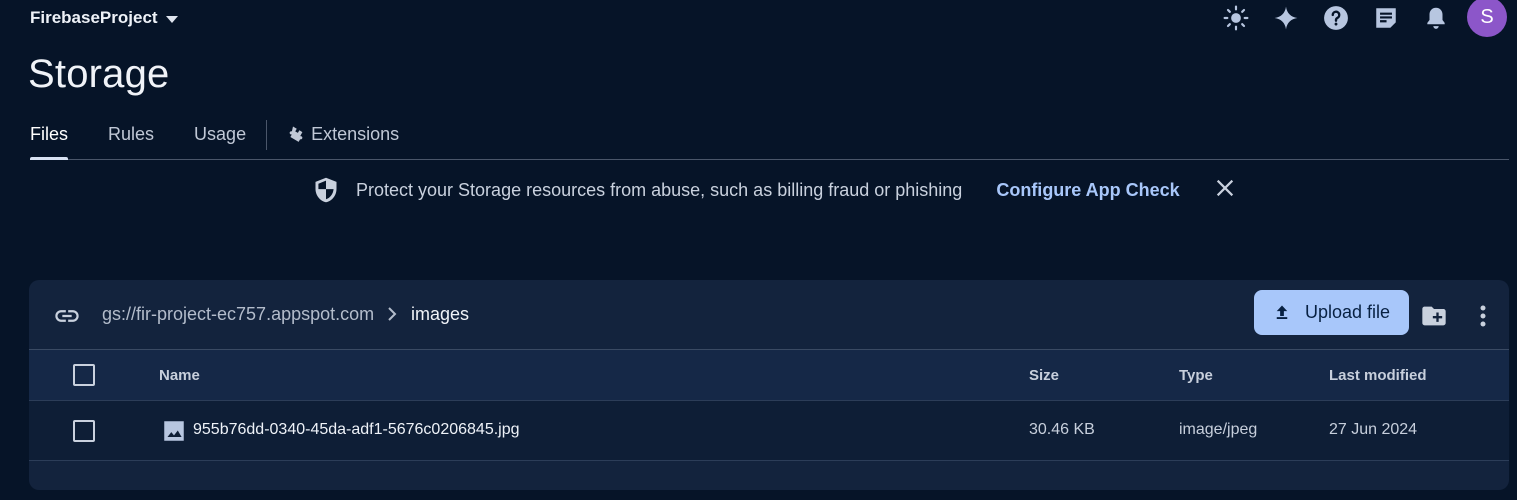  I want to click on close-banner-button, so click(1225, 190).